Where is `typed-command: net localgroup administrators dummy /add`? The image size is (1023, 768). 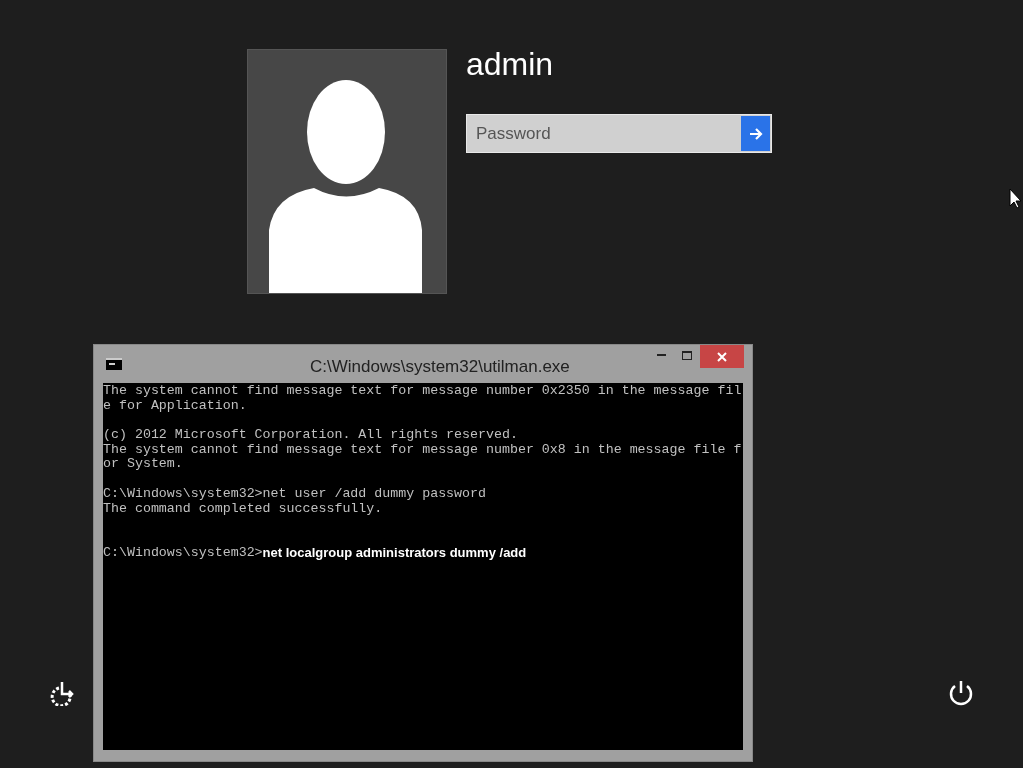
typed-command: net localgroup administrators dummy /add is located at coordinates (394, 553).